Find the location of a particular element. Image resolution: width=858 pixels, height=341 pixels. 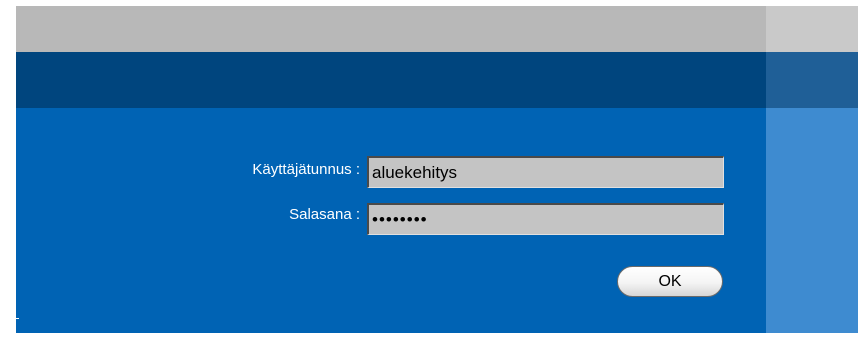

top-banner-right is located at coordinates (812, 29).